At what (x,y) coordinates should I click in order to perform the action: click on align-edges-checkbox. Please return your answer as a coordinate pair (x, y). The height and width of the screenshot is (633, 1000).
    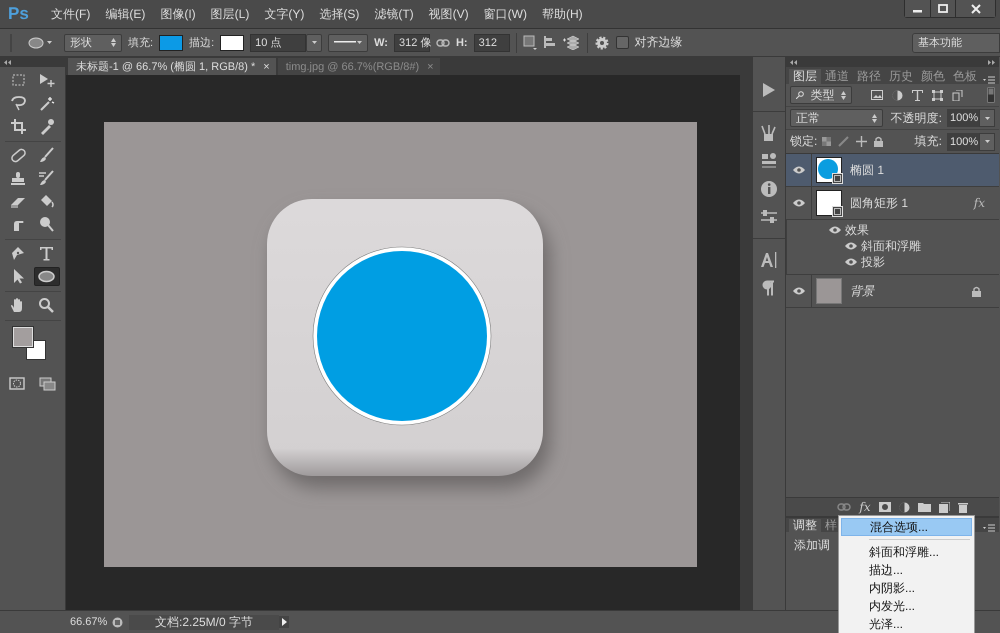
    Looking at the image, I should click on (622, 42).